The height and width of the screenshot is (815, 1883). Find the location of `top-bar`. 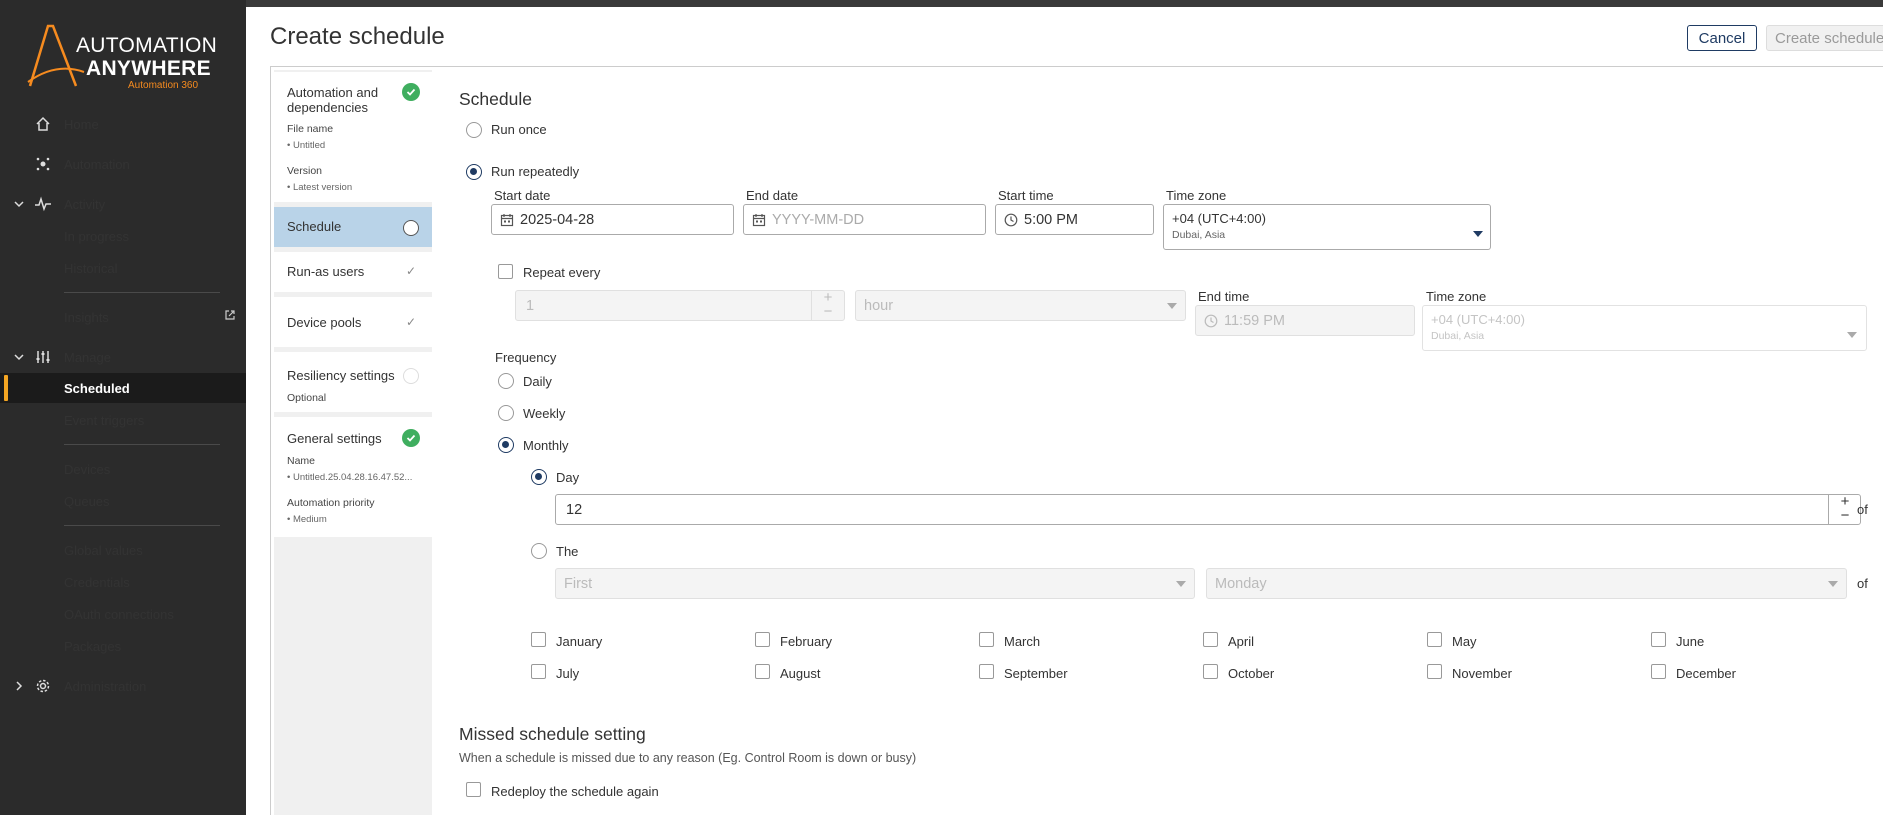

top-bar is located at coordinates (1064, 3).